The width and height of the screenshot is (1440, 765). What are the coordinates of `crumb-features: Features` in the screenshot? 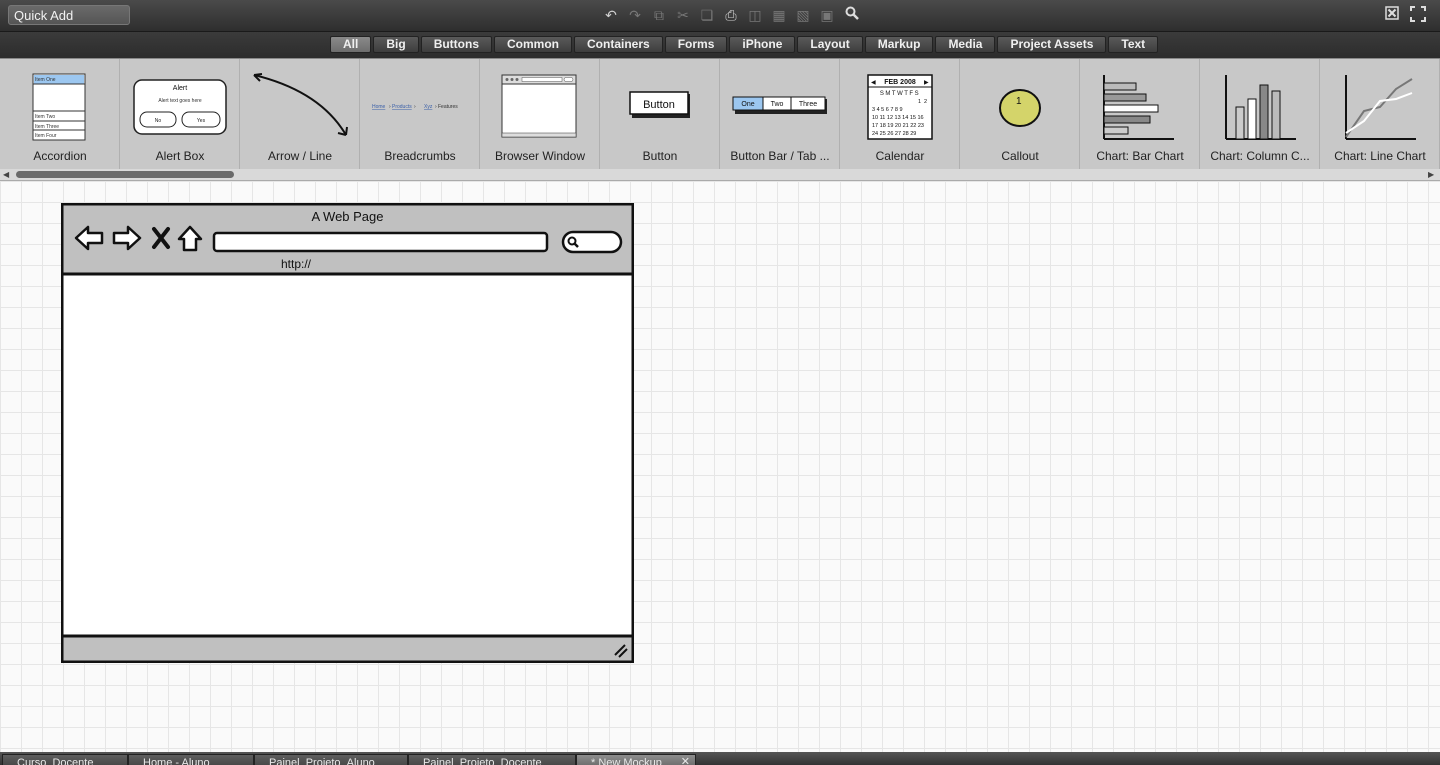 It's located at (448, 107).